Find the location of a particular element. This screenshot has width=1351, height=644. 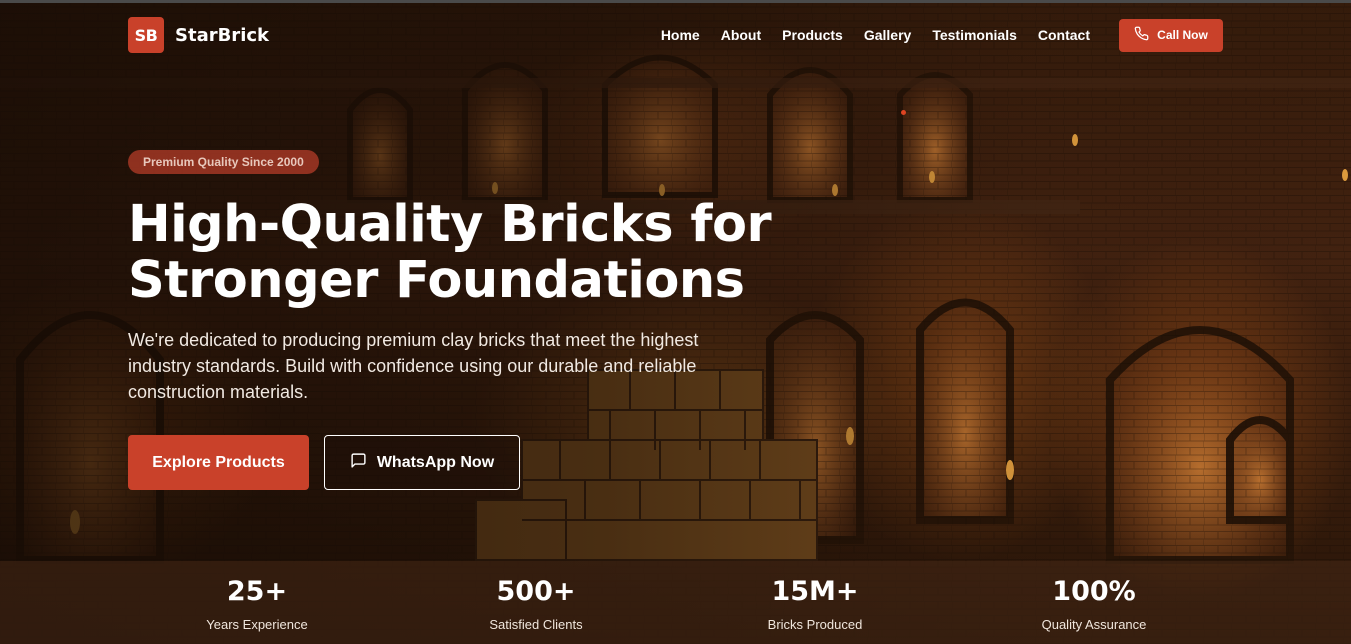

stat-value: 25+ is located at coordinates (257, 591).